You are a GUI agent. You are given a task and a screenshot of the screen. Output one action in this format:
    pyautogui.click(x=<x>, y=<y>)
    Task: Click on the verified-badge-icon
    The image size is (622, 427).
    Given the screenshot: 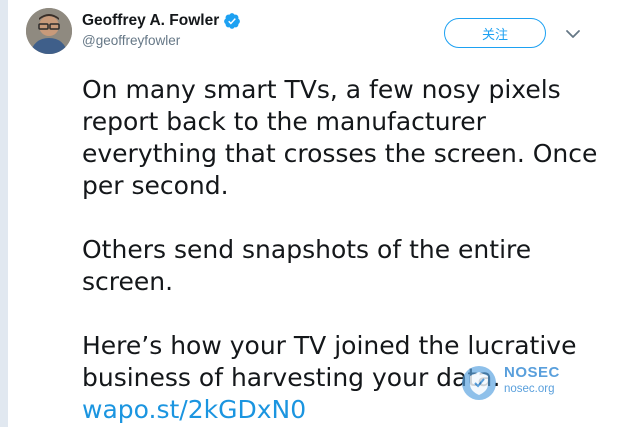 What is the action you would take?
    pyautogui.click(x=232, y=21)
    